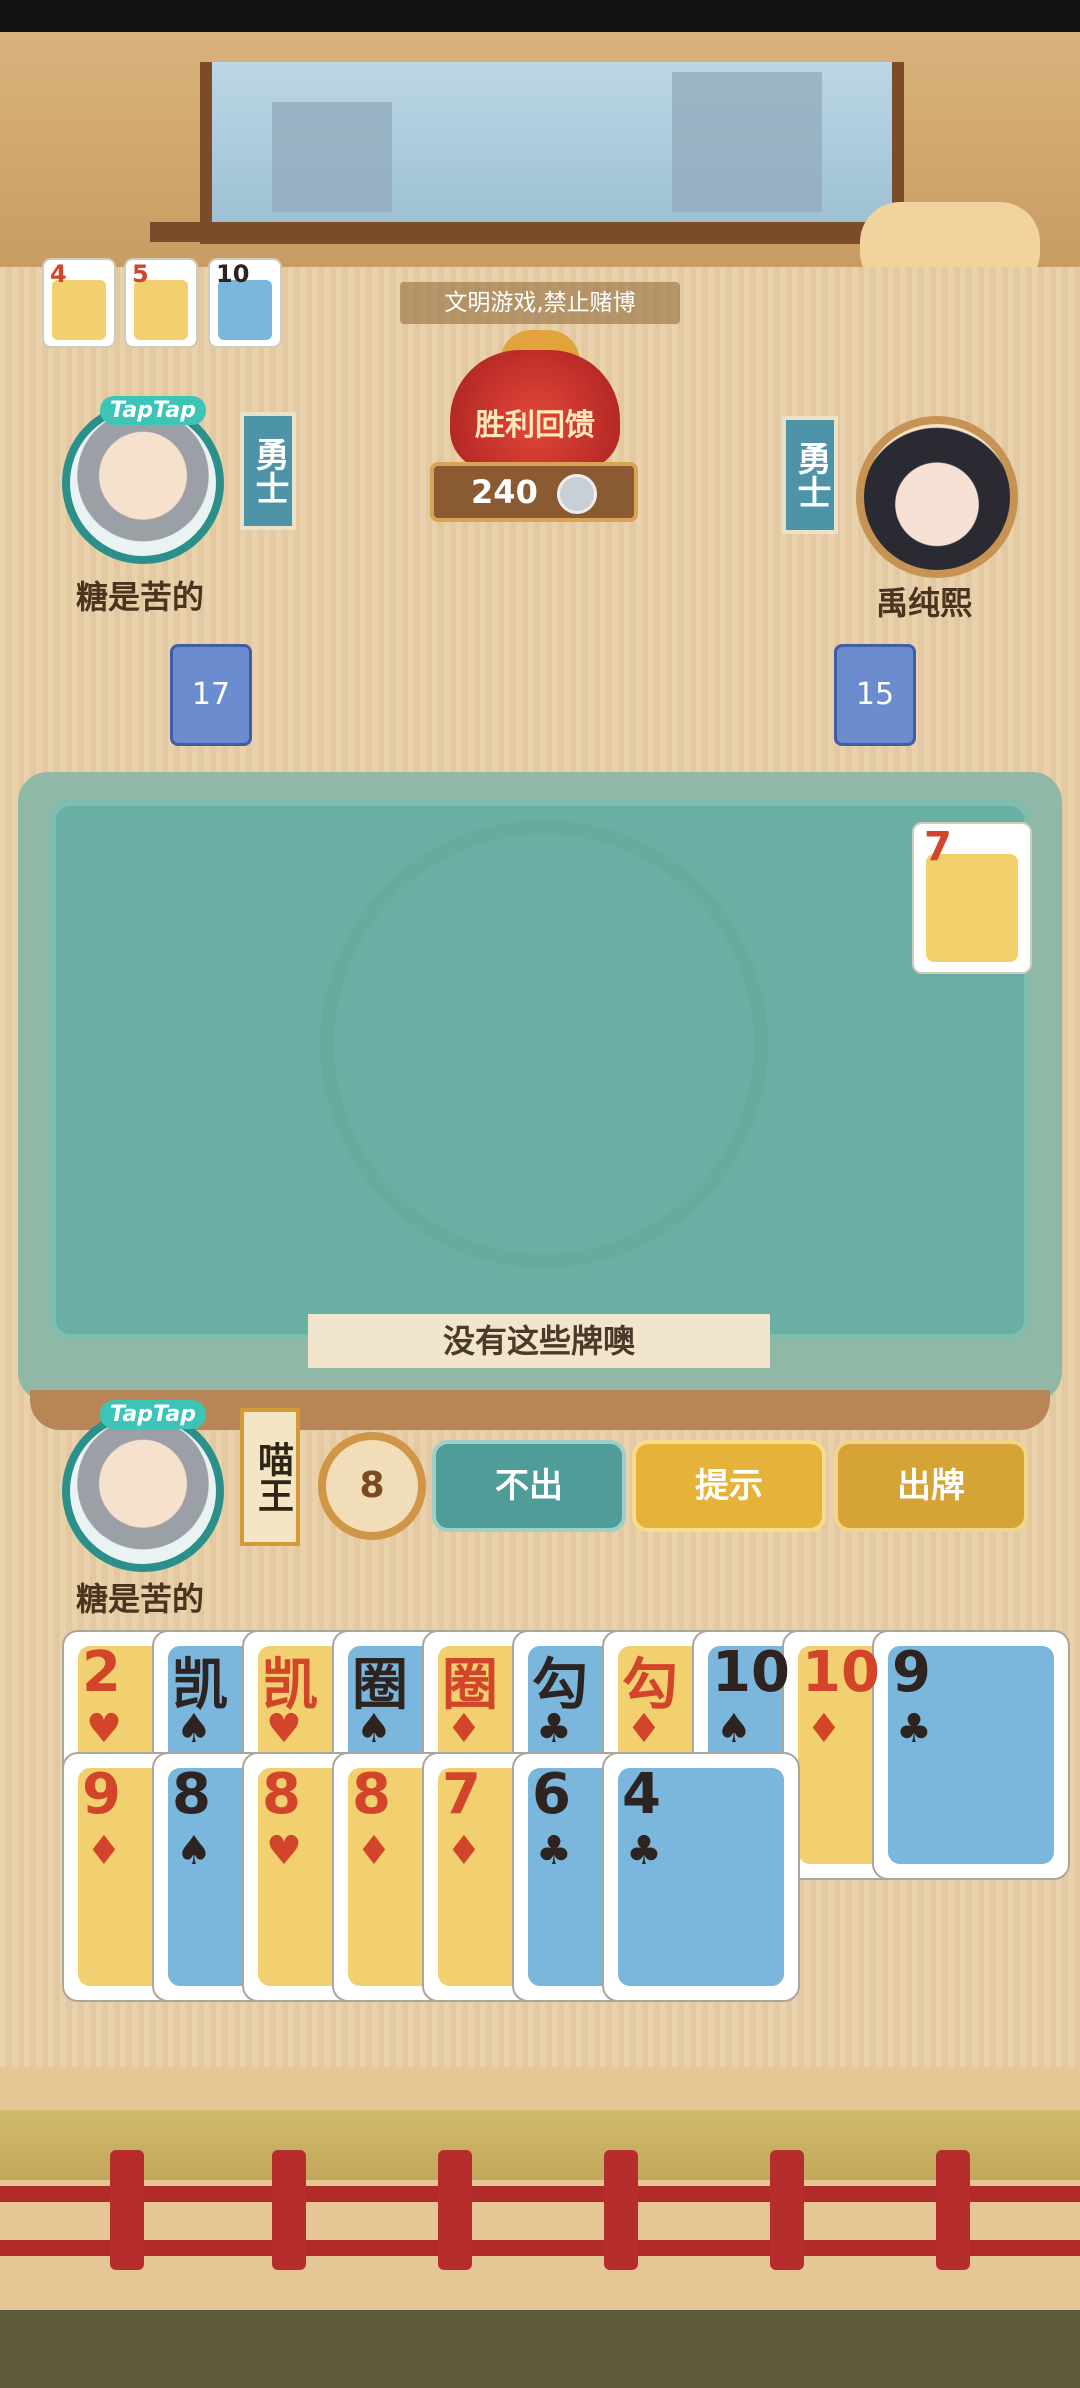 The image size is (1080, 2388). I want to click on background-scenery, so click(540, 162).